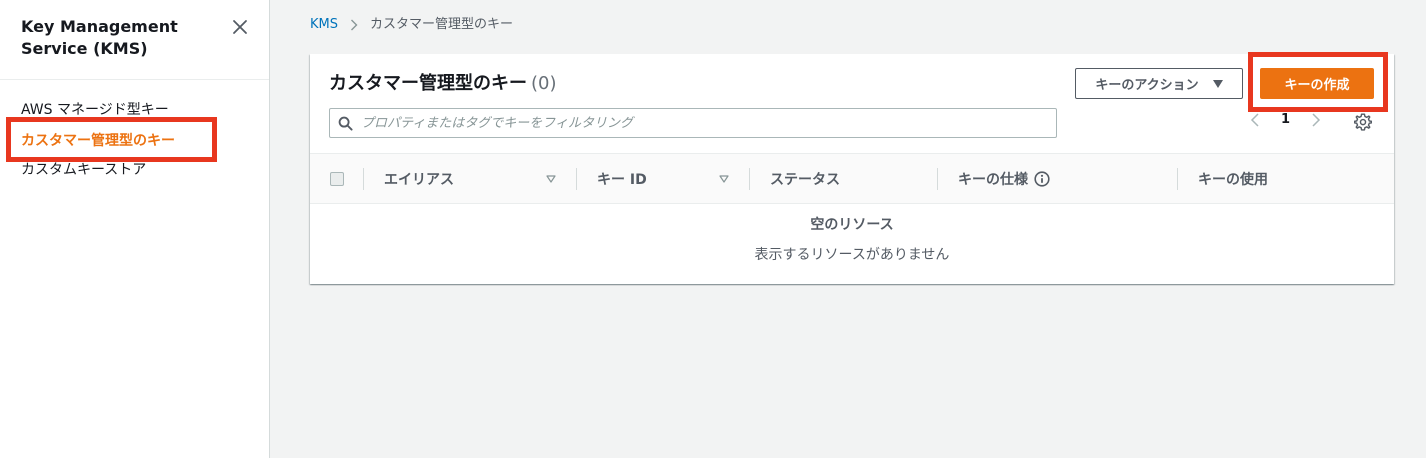  Describe the element at coordinates (1255, 119) in the screenshot. I see `chevron-left-icon` at that location.